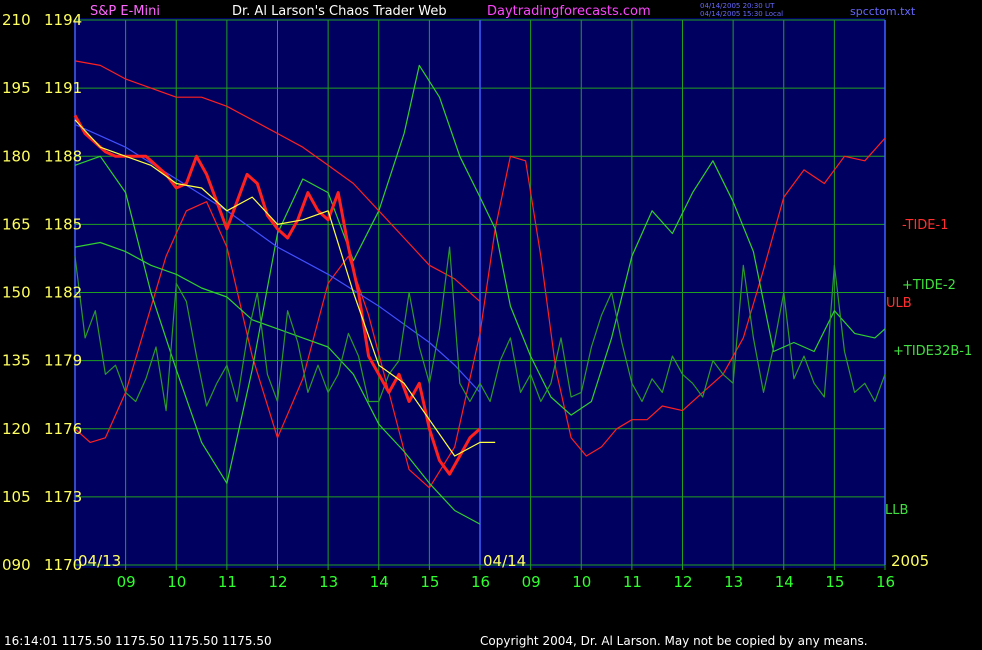 This screenshot has height=650, width=982. What do you see at coordinates (63, 156) in the screenshot?
I see `y-price-label: 1188` at bounding box center [63, 156].